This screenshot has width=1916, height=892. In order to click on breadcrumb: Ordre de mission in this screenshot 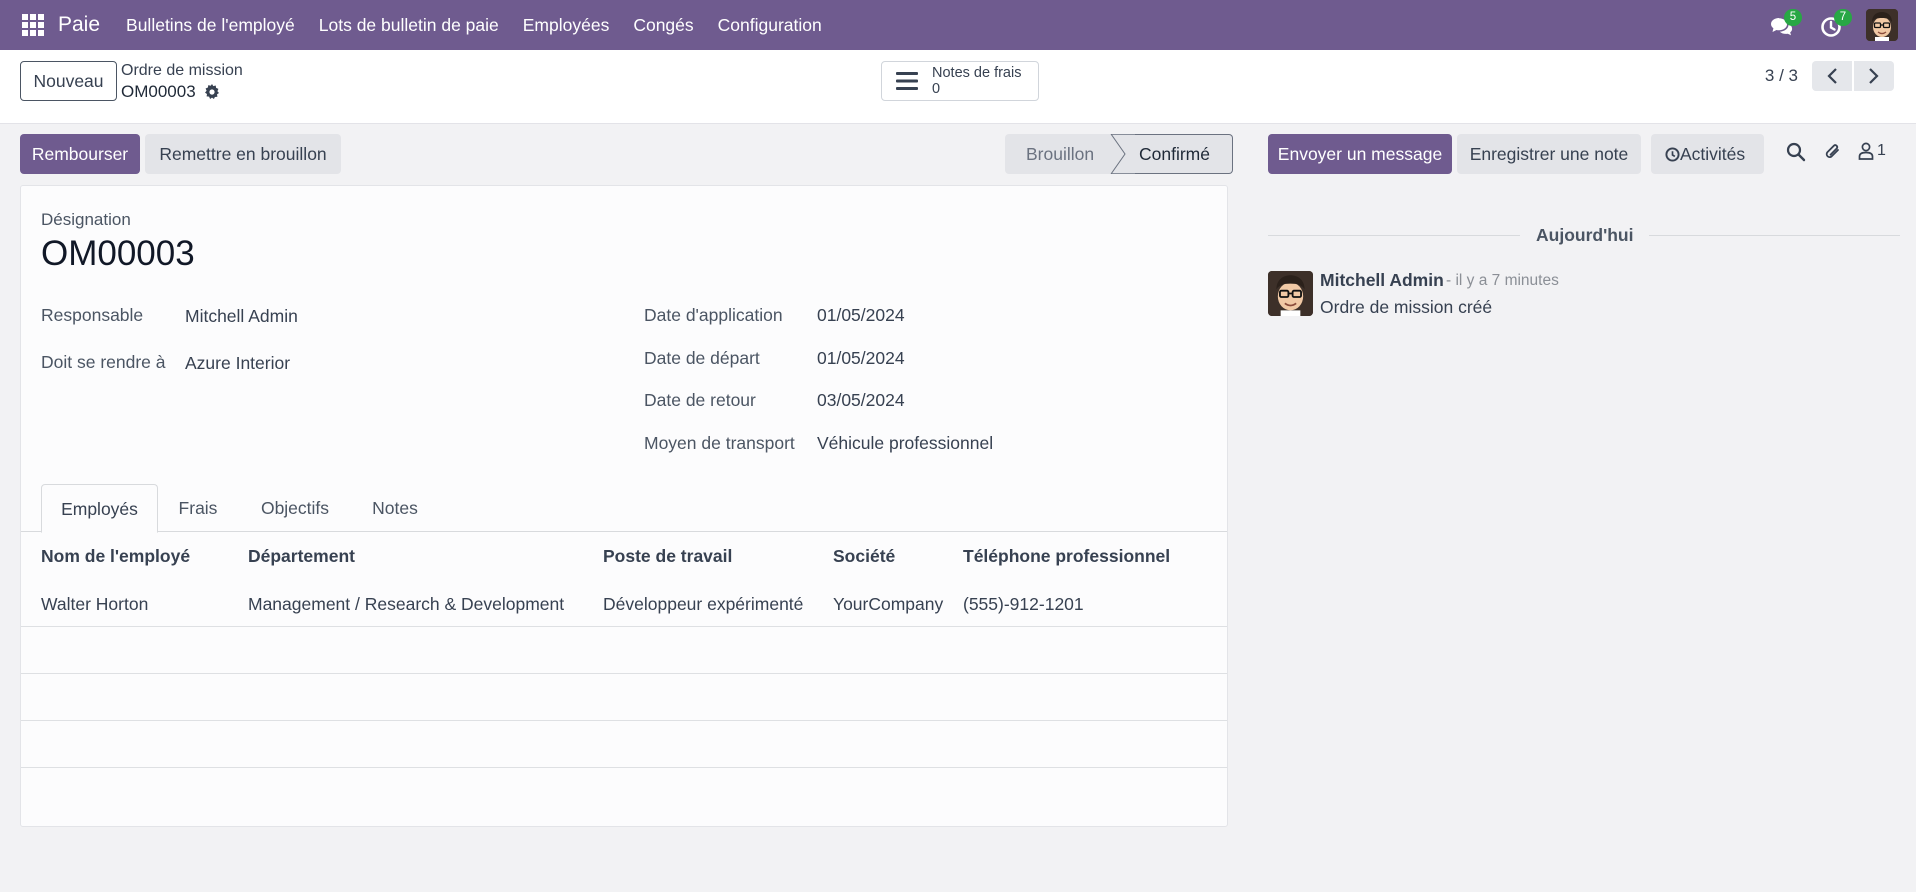, I will do `click(182, 71)`.